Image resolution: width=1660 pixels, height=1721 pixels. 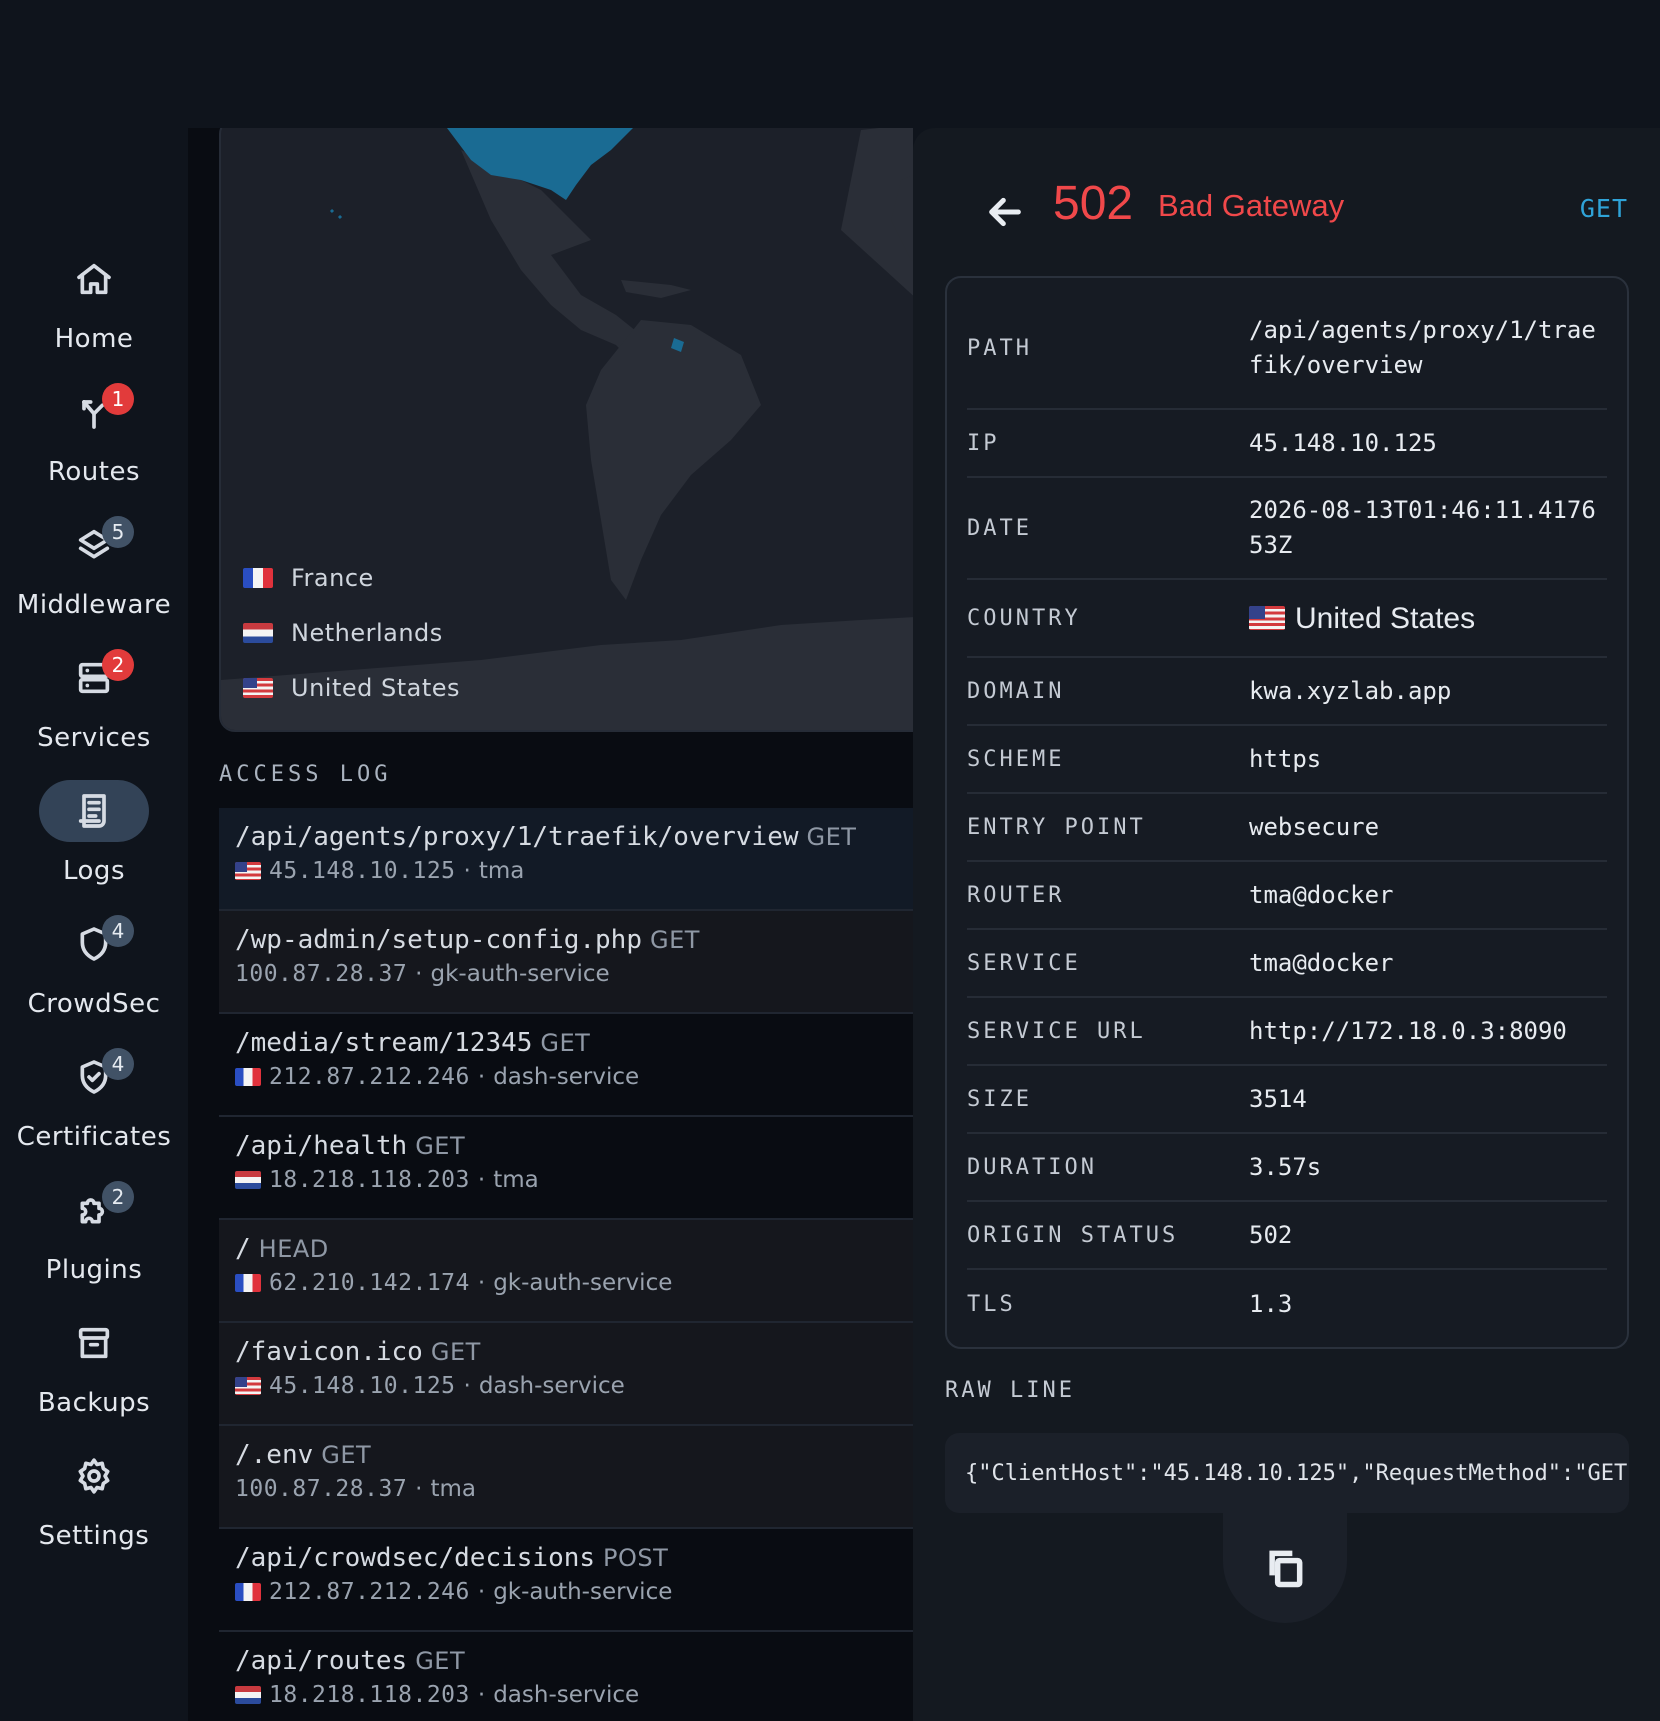 I want to click on log-ip: 100.87.28.37, so click(x=321, y=974).